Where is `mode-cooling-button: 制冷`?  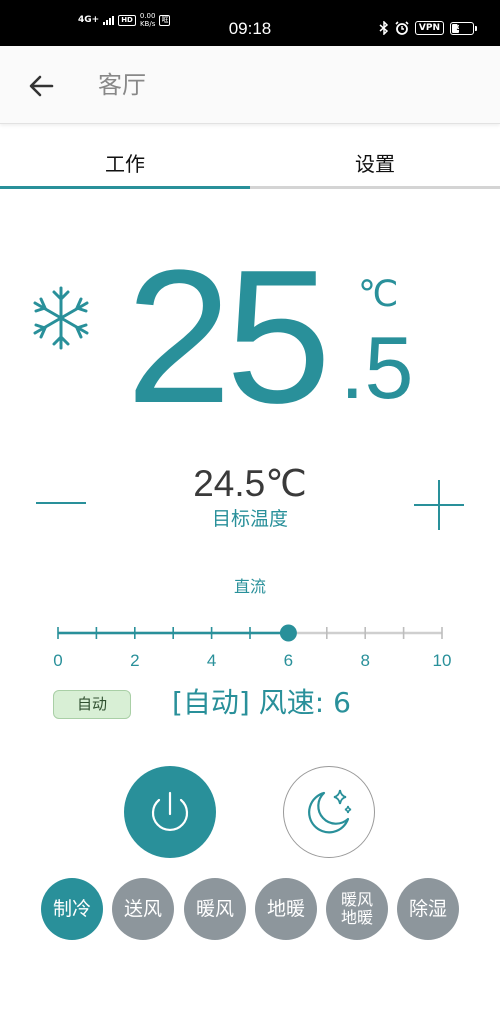 mode-cooling-button: 制冷 is located at coordinates (72, 909).